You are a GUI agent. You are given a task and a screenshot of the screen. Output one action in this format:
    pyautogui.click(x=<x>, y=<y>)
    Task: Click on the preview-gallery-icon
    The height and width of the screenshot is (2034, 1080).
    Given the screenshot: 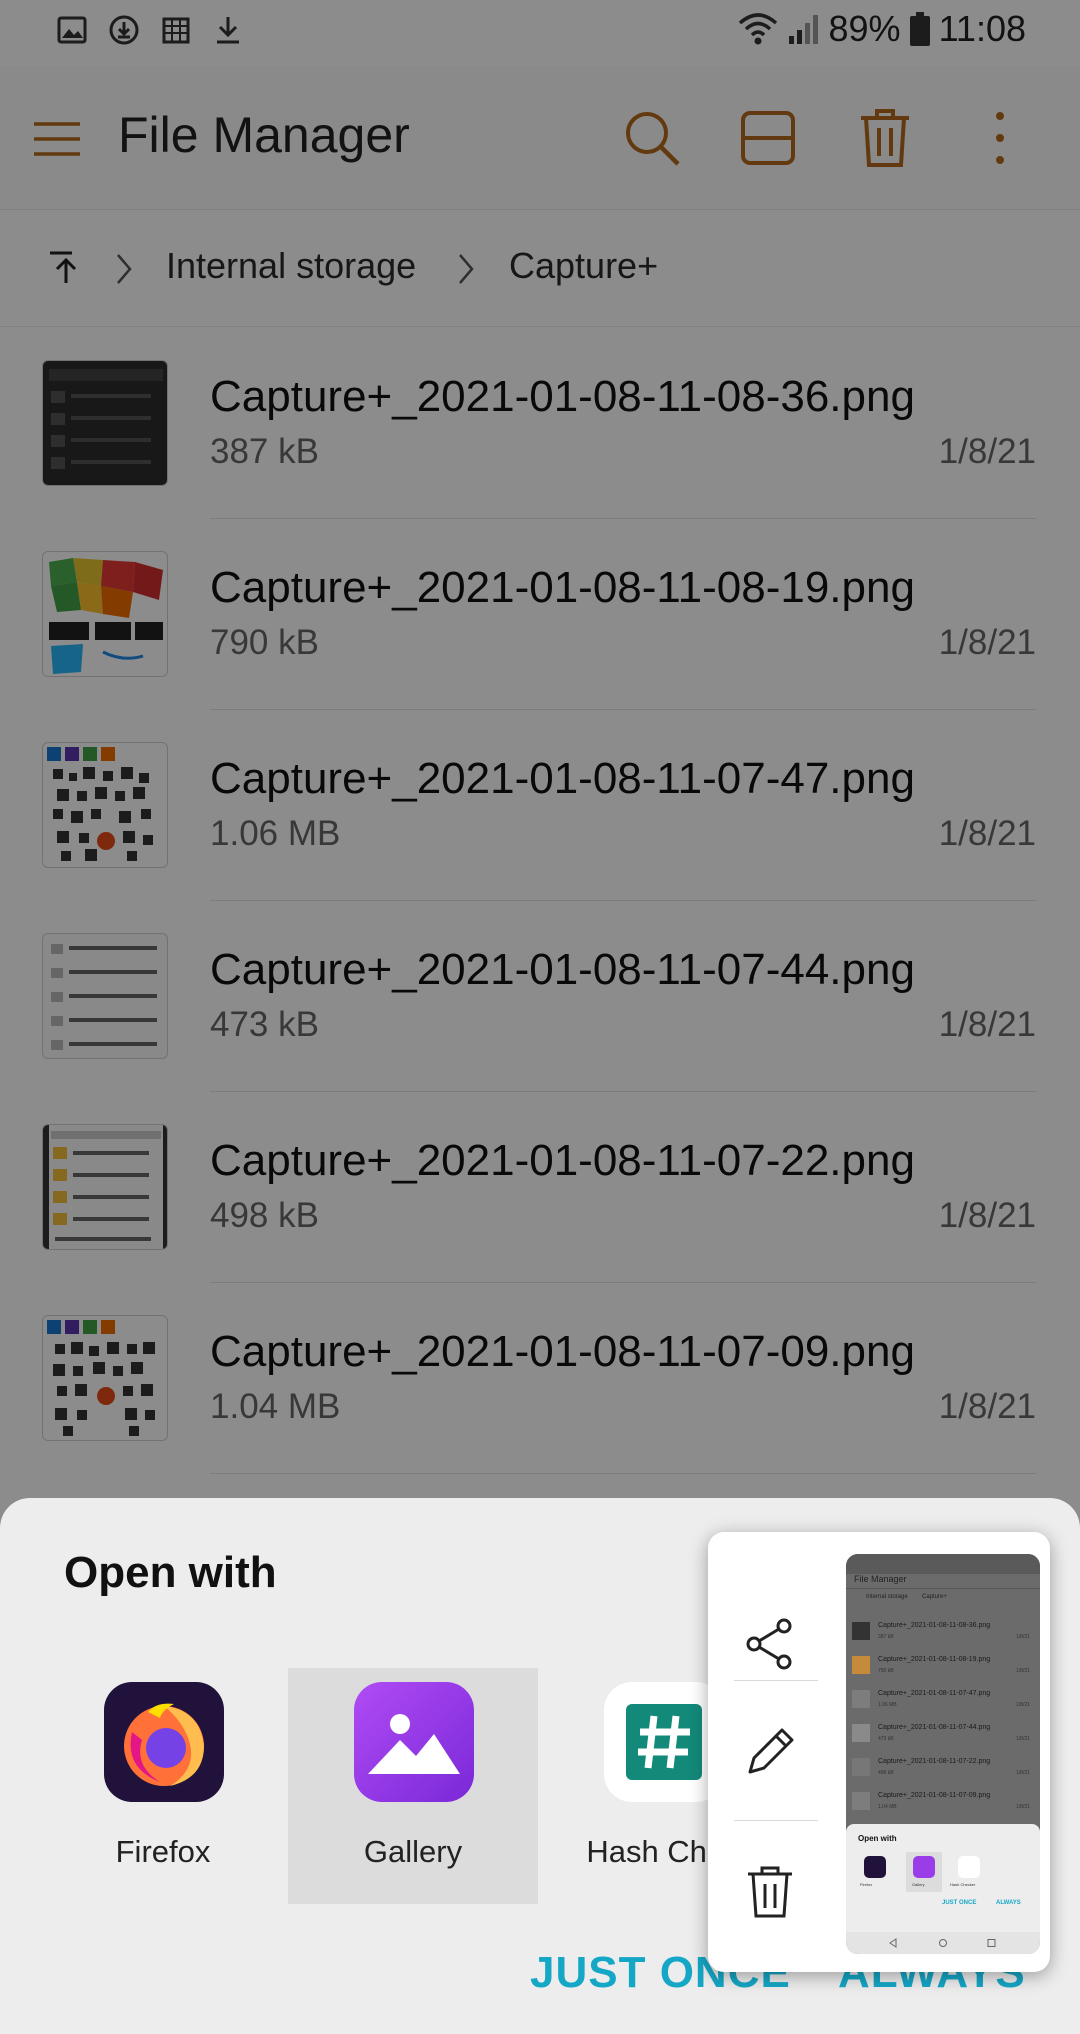 What is the action you would take?
    pyautogui.click(x=924, y=1867)
    